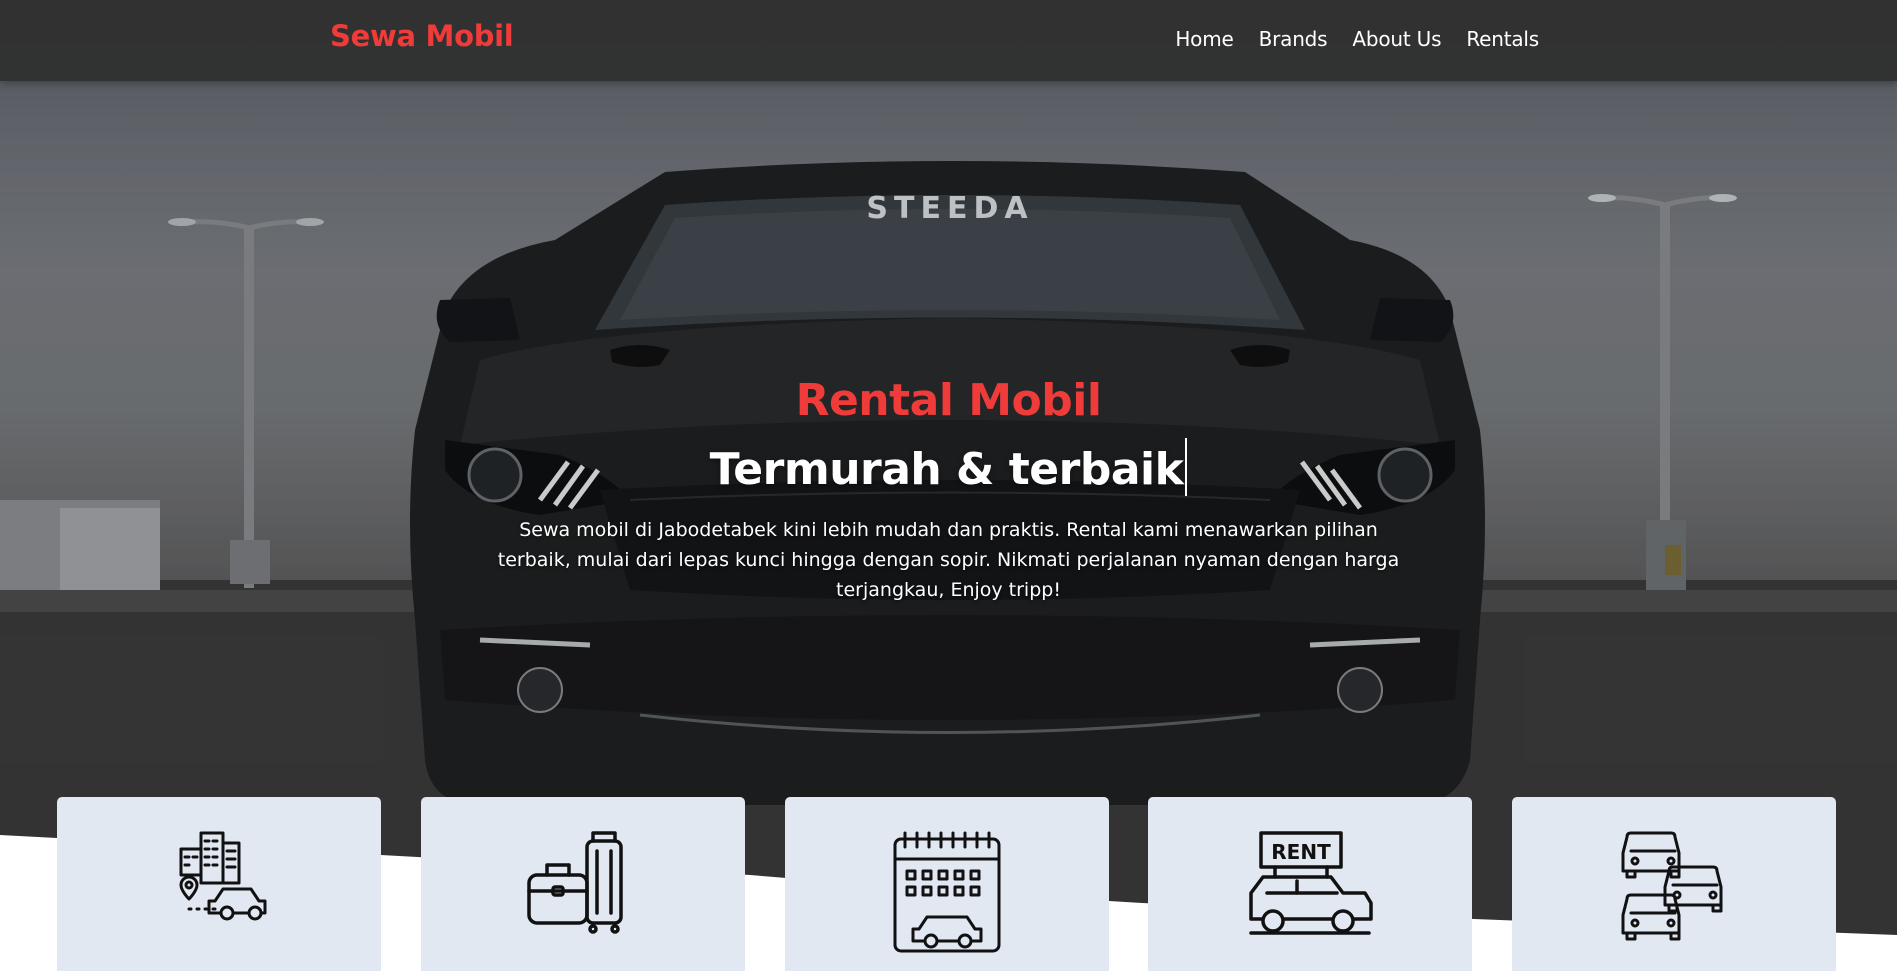 The height and width of the screenshot is (971, 1897). What do you see at coordinates (948, 40) in the screenshot?
I see `navbar: Sewa Mobil Home Brands About Us Rentals` at bounding box center [948, 40].